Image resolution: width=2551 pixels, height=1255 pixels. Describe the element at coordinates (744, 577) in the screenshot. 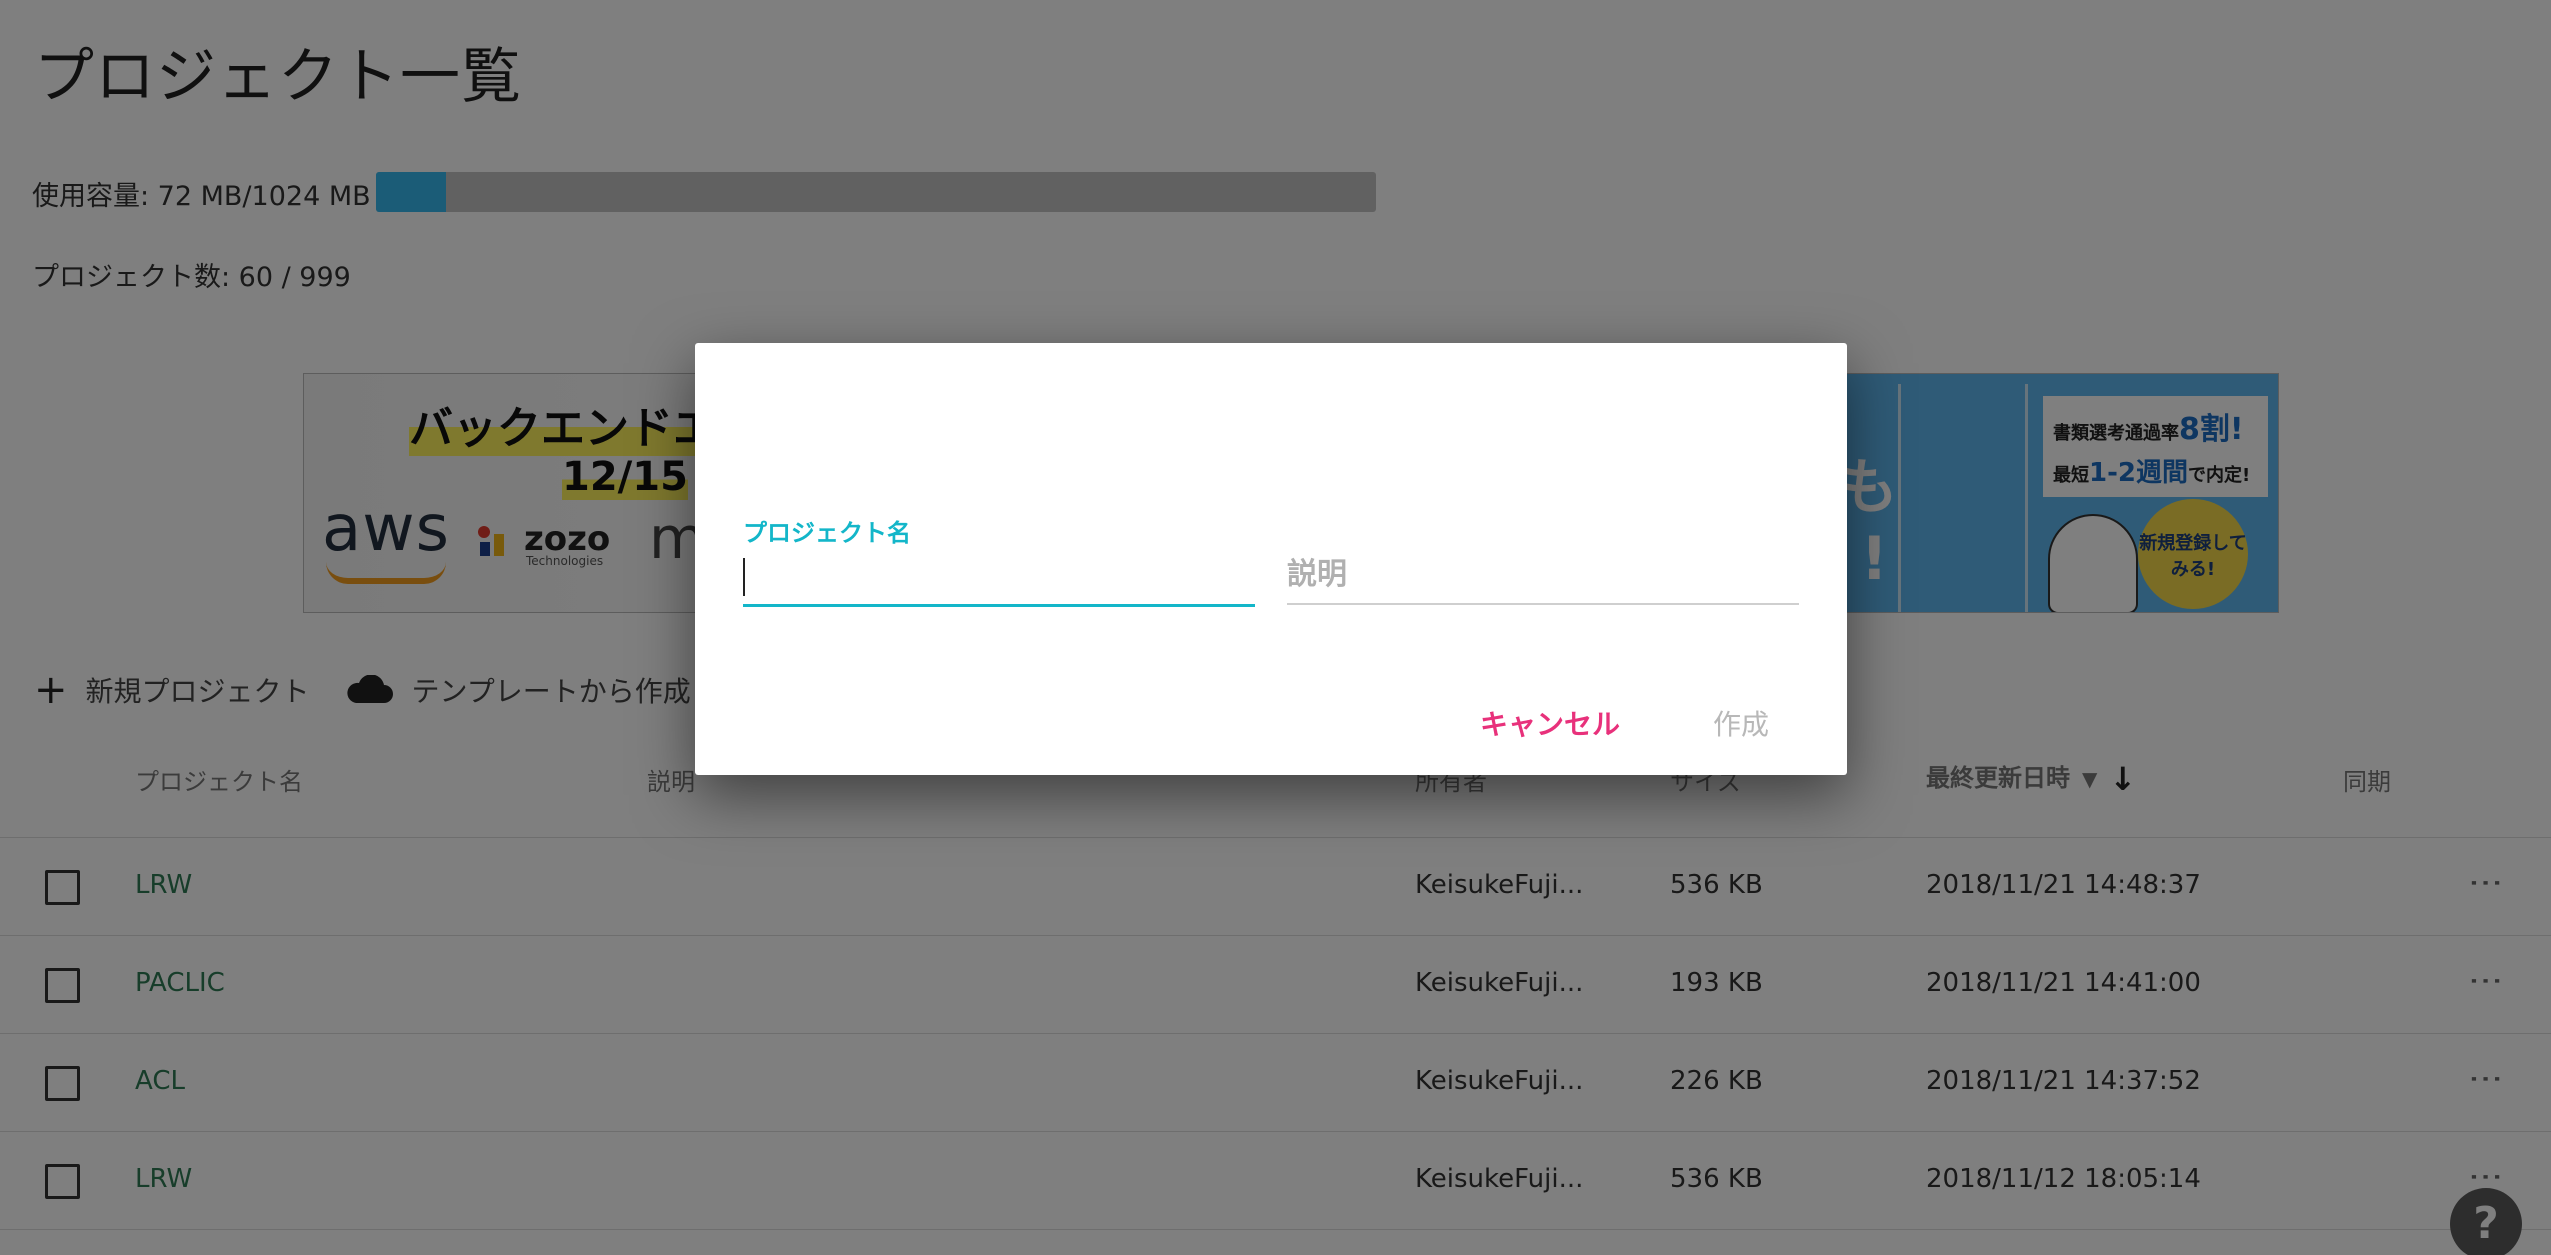

I see `text-cursor` at that location.